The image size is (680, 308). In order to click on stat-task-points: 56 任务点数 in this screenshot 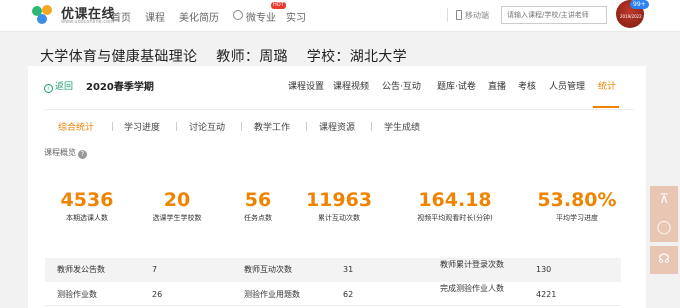, I will do `click(258, 206)`.